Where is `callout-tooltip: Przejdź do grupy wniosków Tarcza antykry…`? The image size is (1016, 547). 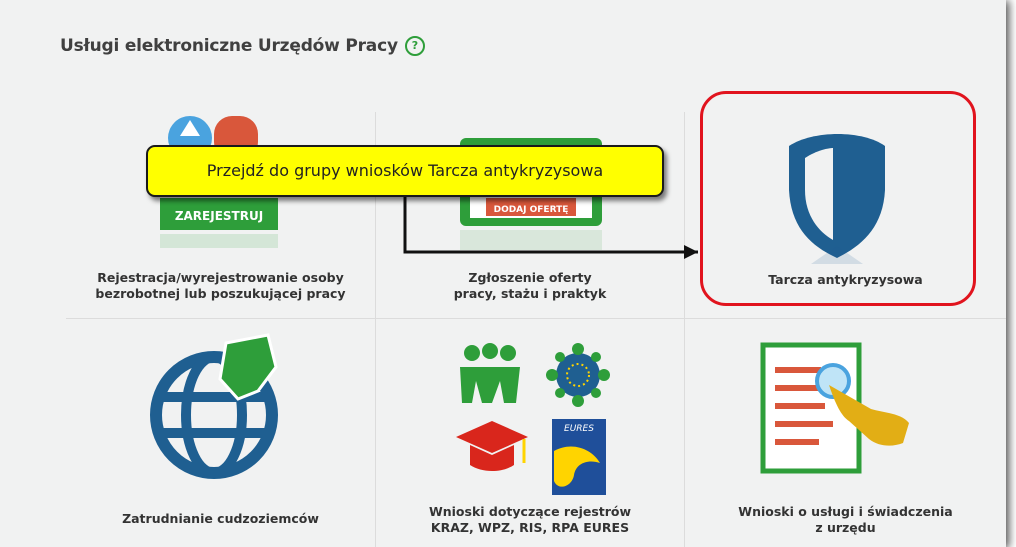
callout-tooltip: Przejdź do grupy wniosków Tarcza antykry… is located at coordinates (405, 171).